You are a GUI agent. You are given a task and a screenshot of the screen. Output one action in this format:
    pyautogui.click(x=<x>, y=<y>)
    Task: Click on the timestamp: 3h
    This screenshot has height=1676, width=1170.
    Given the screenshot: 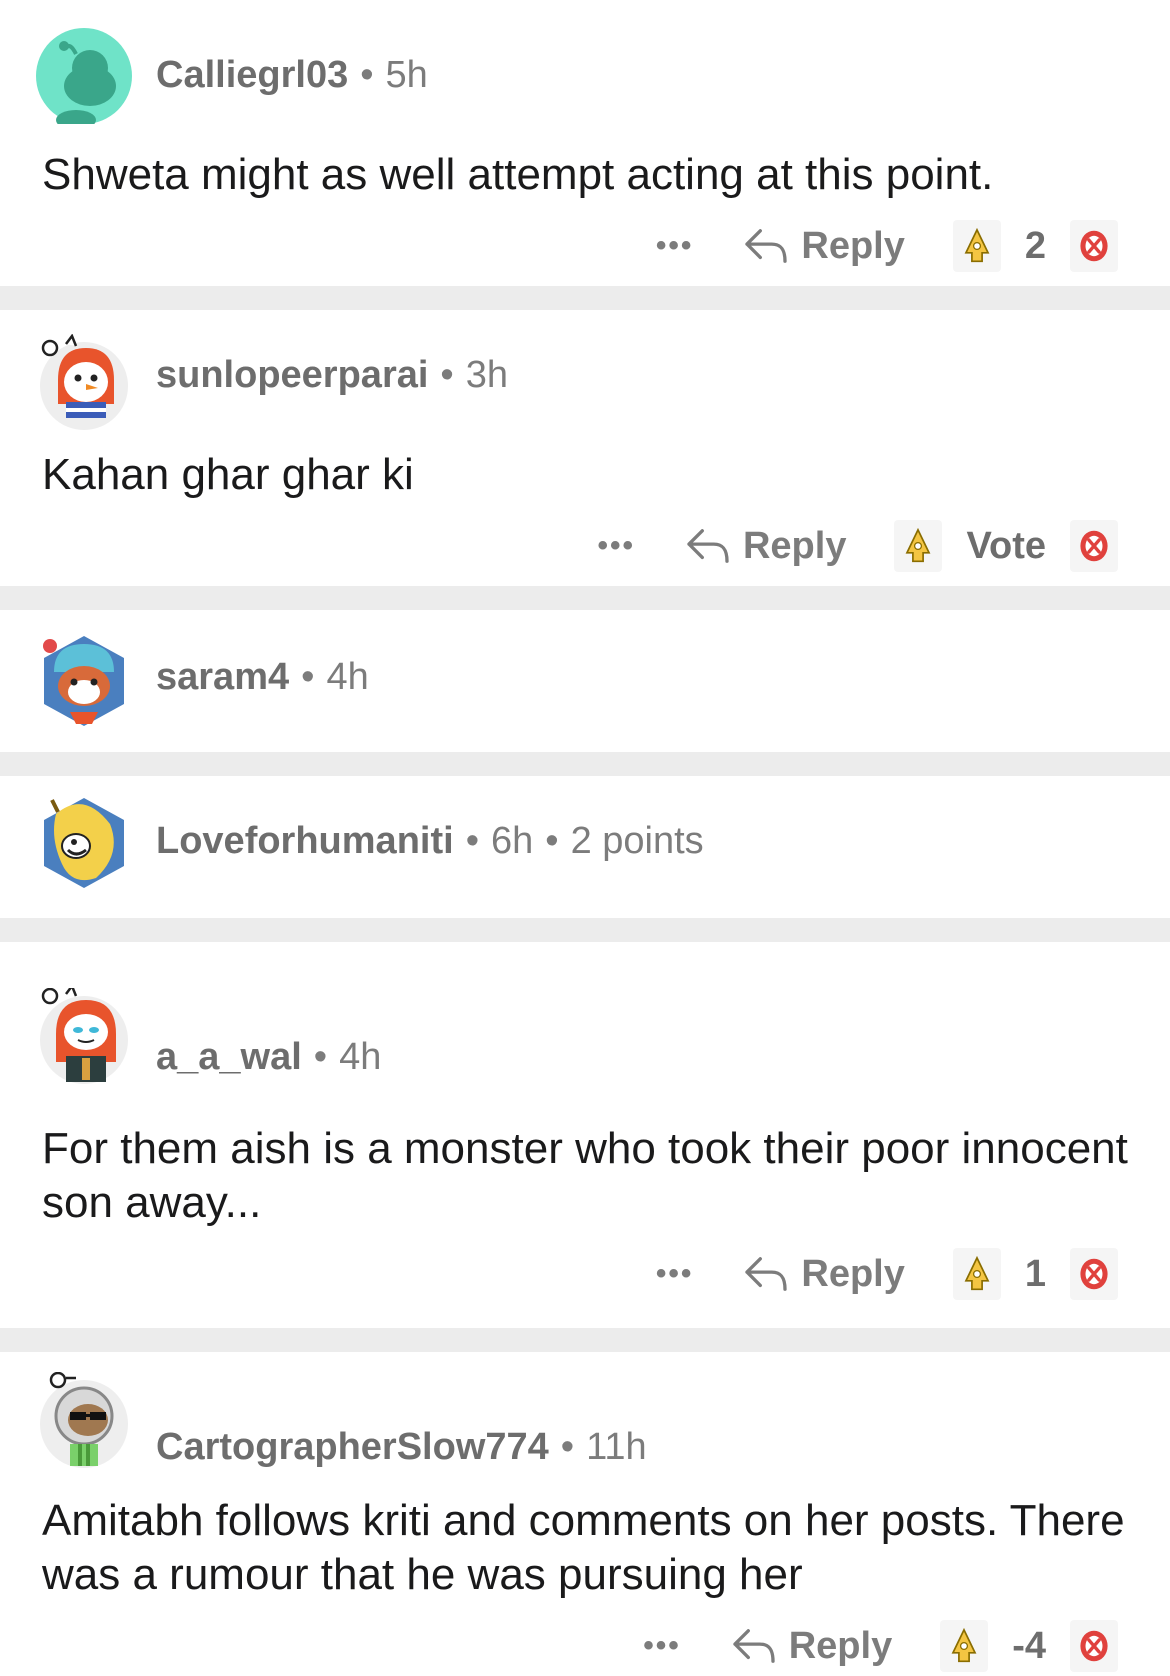 What is the action you would take?
    pyautogui.click(x=487, y=375)
    